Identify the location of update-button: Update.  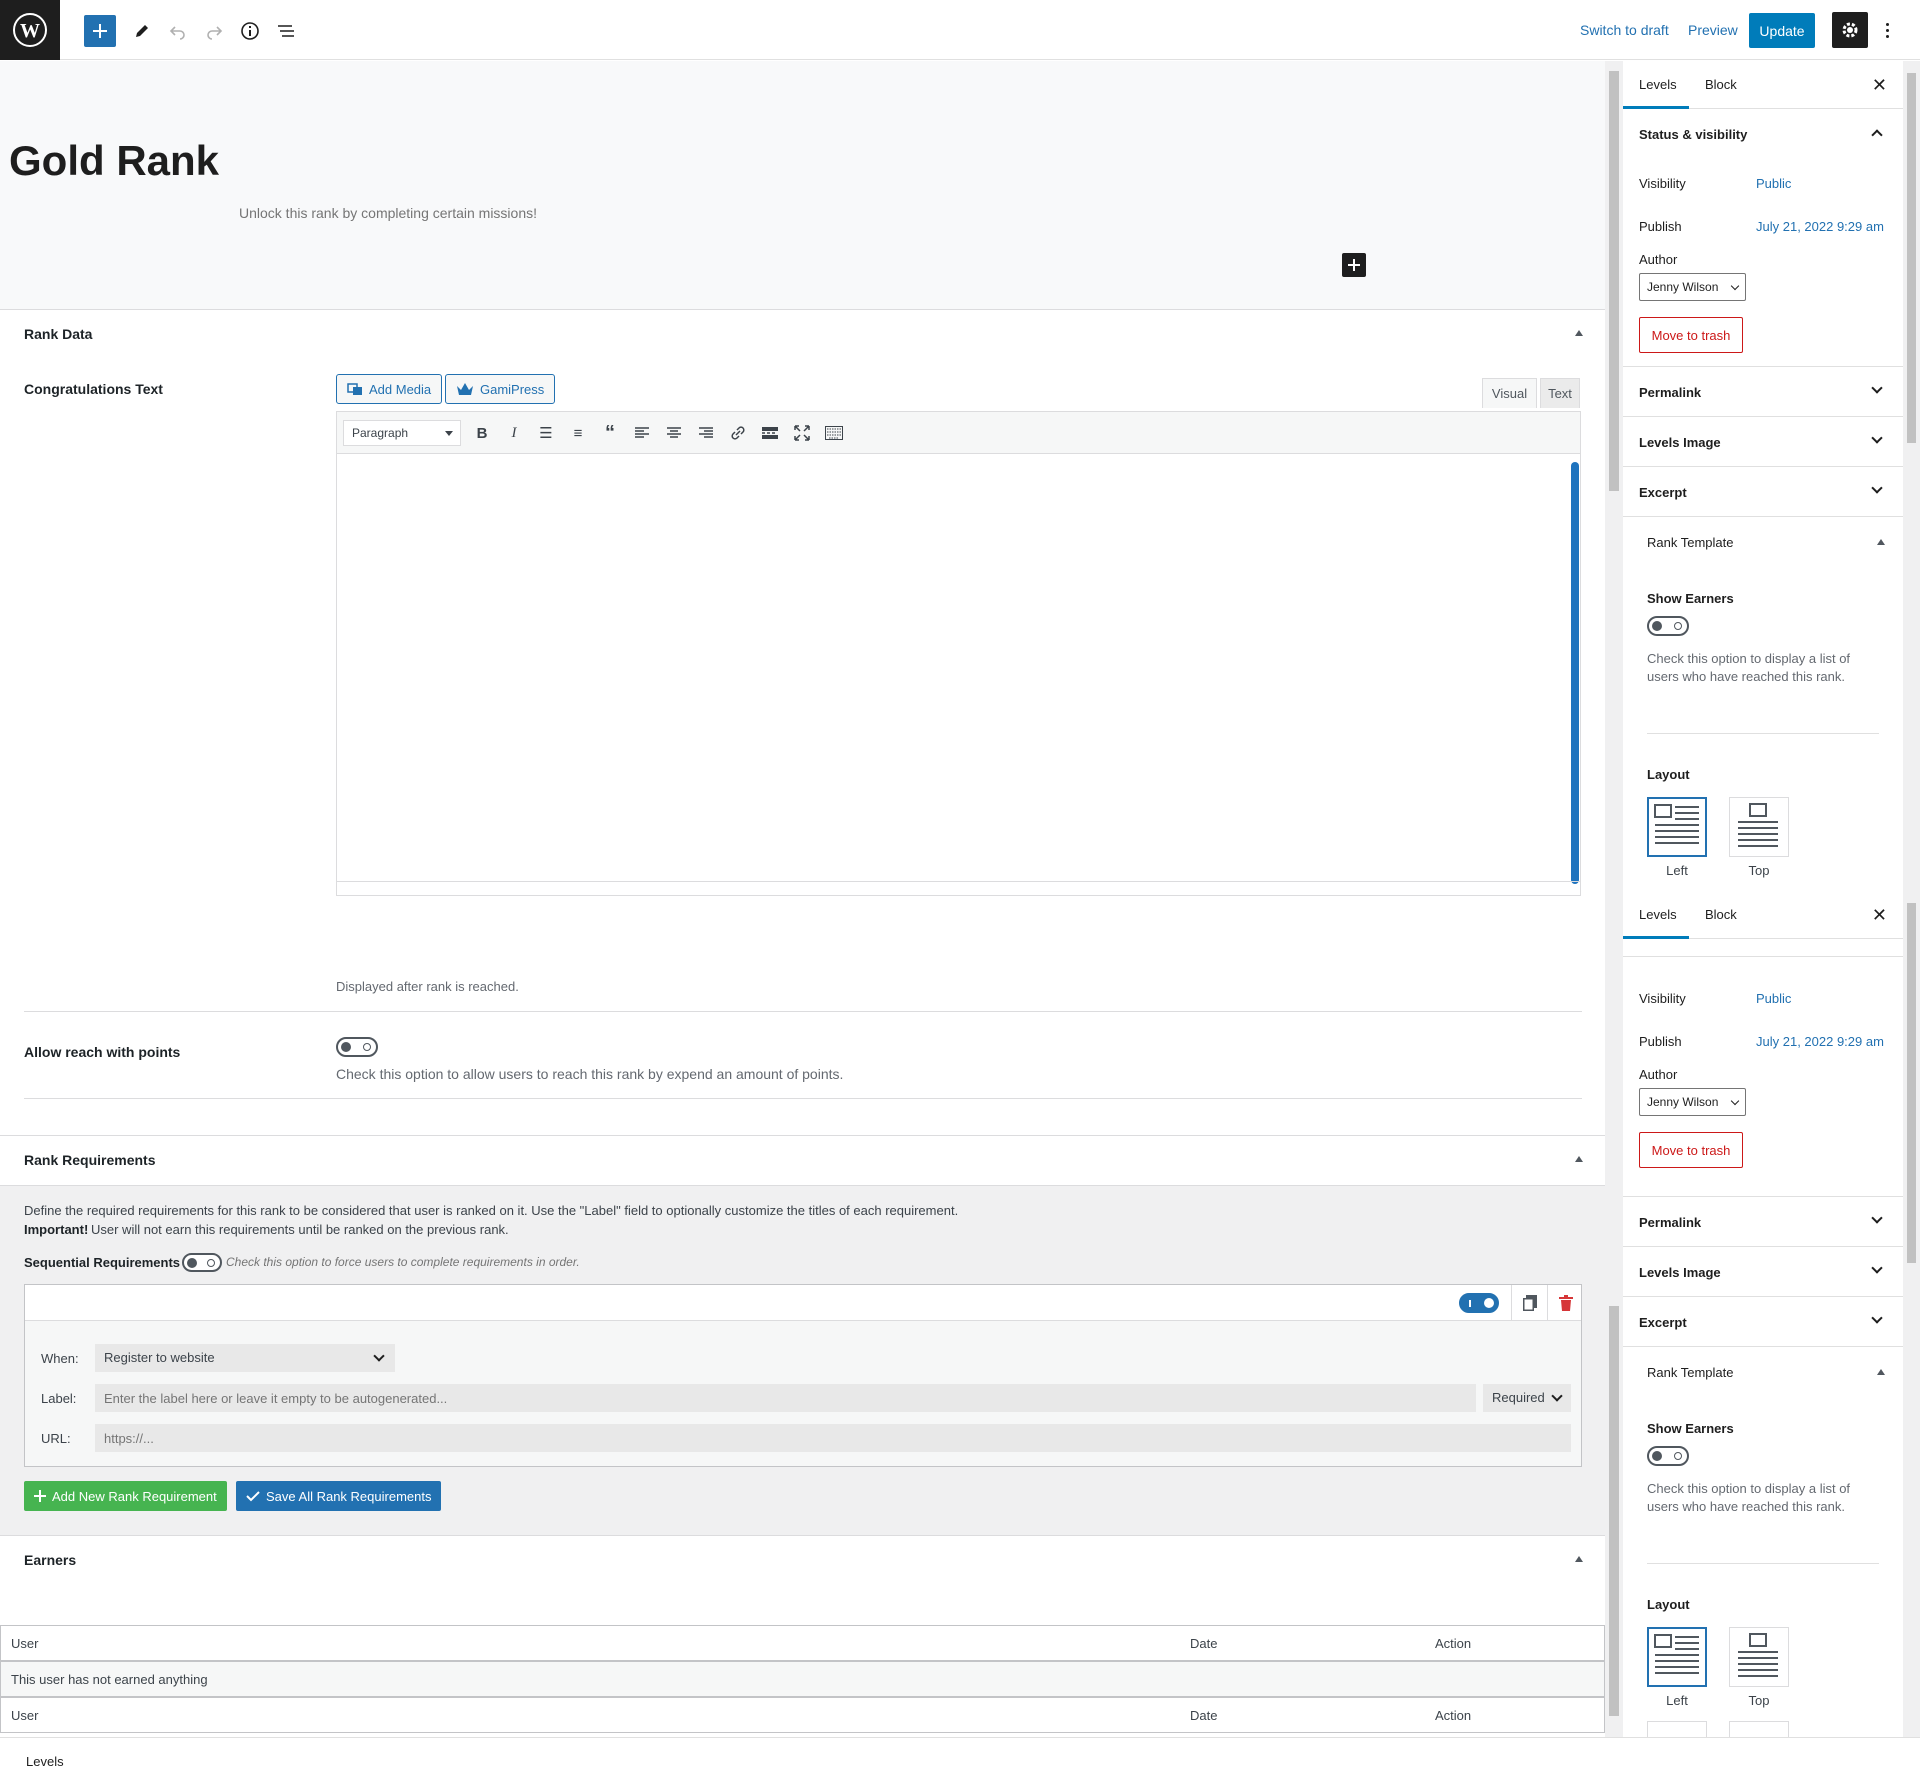
(1782, 30).